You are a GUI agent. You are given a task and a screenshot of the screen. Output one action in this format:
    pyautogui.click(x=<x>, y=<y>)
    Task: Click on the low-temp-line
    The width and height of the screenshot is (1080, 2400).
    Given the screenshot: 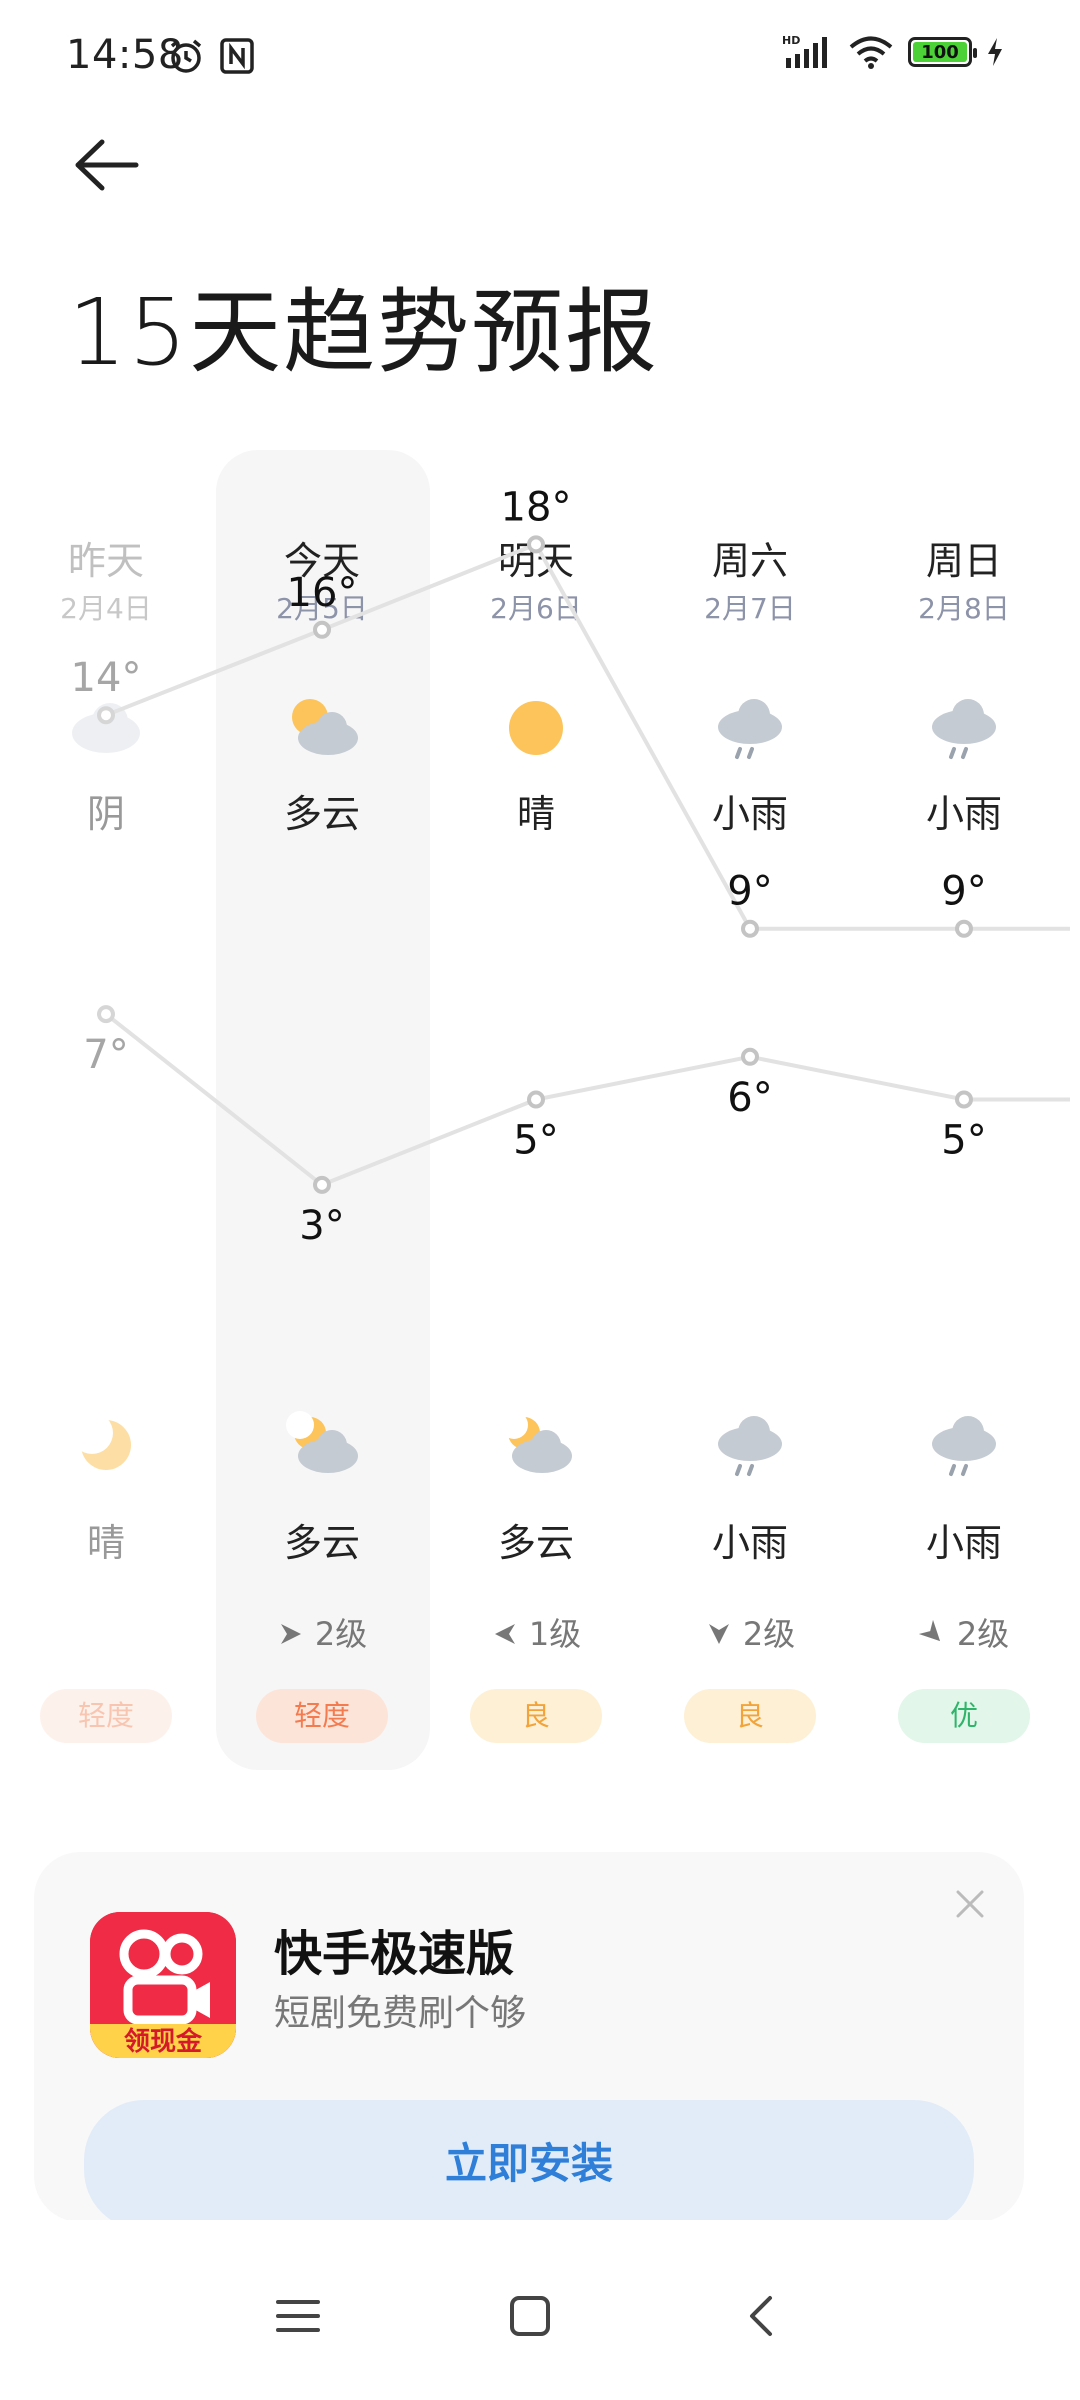 What is the action you would take?
    pyautogui.click(x=587, y=1100)
    